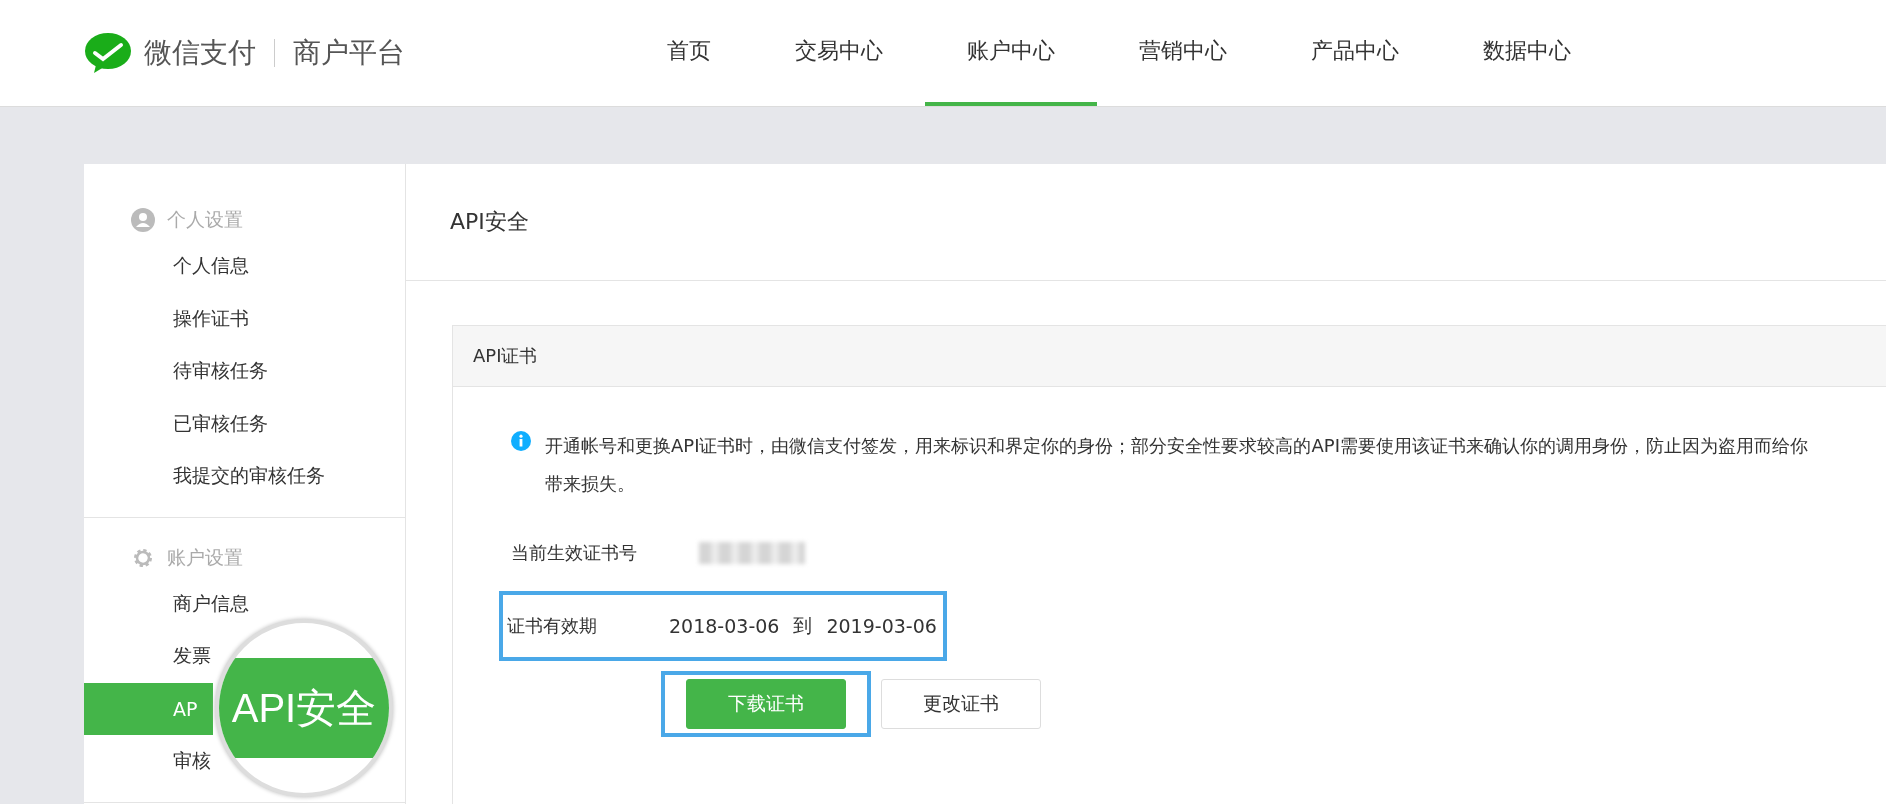  I want to click on brand-name: 微信支付, so click(200, 53).